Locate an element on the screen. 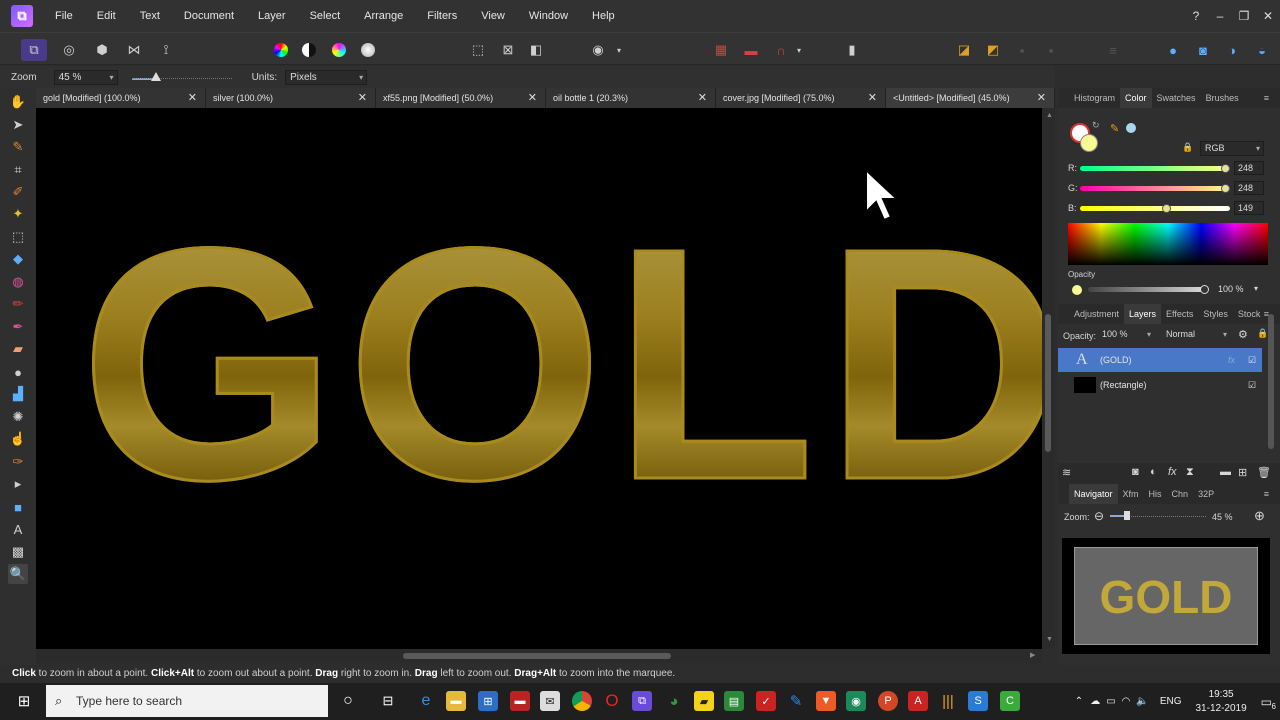 This screenshot has height=720, width=1280. fx-icon: fx is located at coordinates (1231, 360).